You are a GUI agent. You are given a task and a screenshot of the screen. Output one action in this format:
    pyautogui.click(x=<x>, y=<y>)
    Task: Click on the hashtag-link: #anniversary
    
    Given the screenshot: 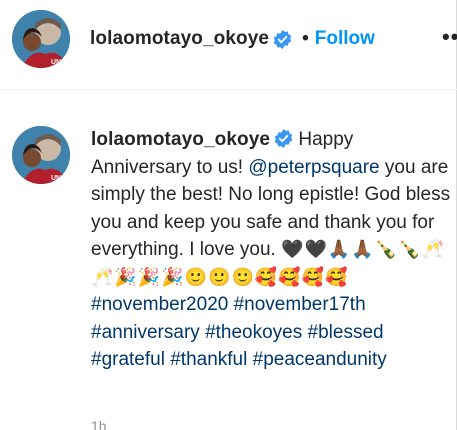 What is the action you would take?
    pyautogui.click(x=145, y=332)
    